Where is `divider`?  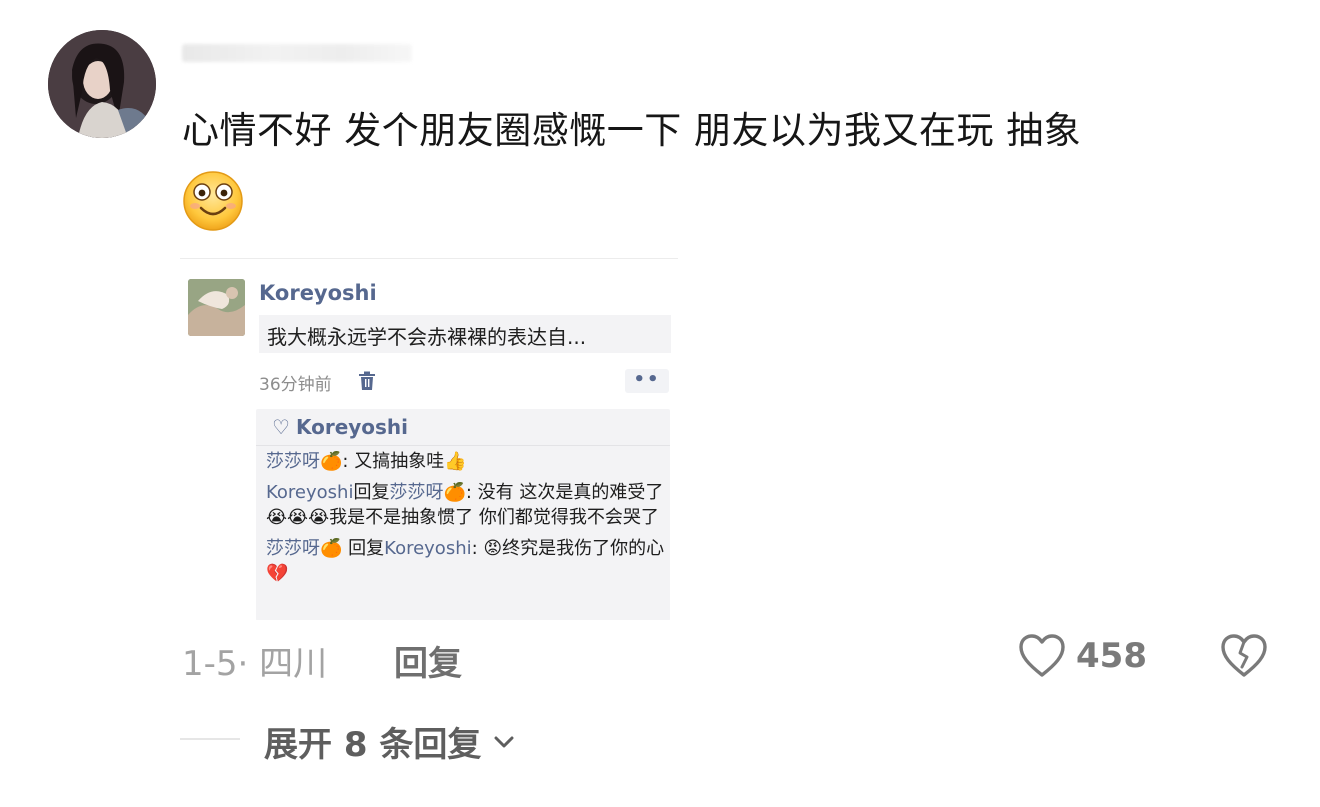 divider is located at coordinates (463, 445).